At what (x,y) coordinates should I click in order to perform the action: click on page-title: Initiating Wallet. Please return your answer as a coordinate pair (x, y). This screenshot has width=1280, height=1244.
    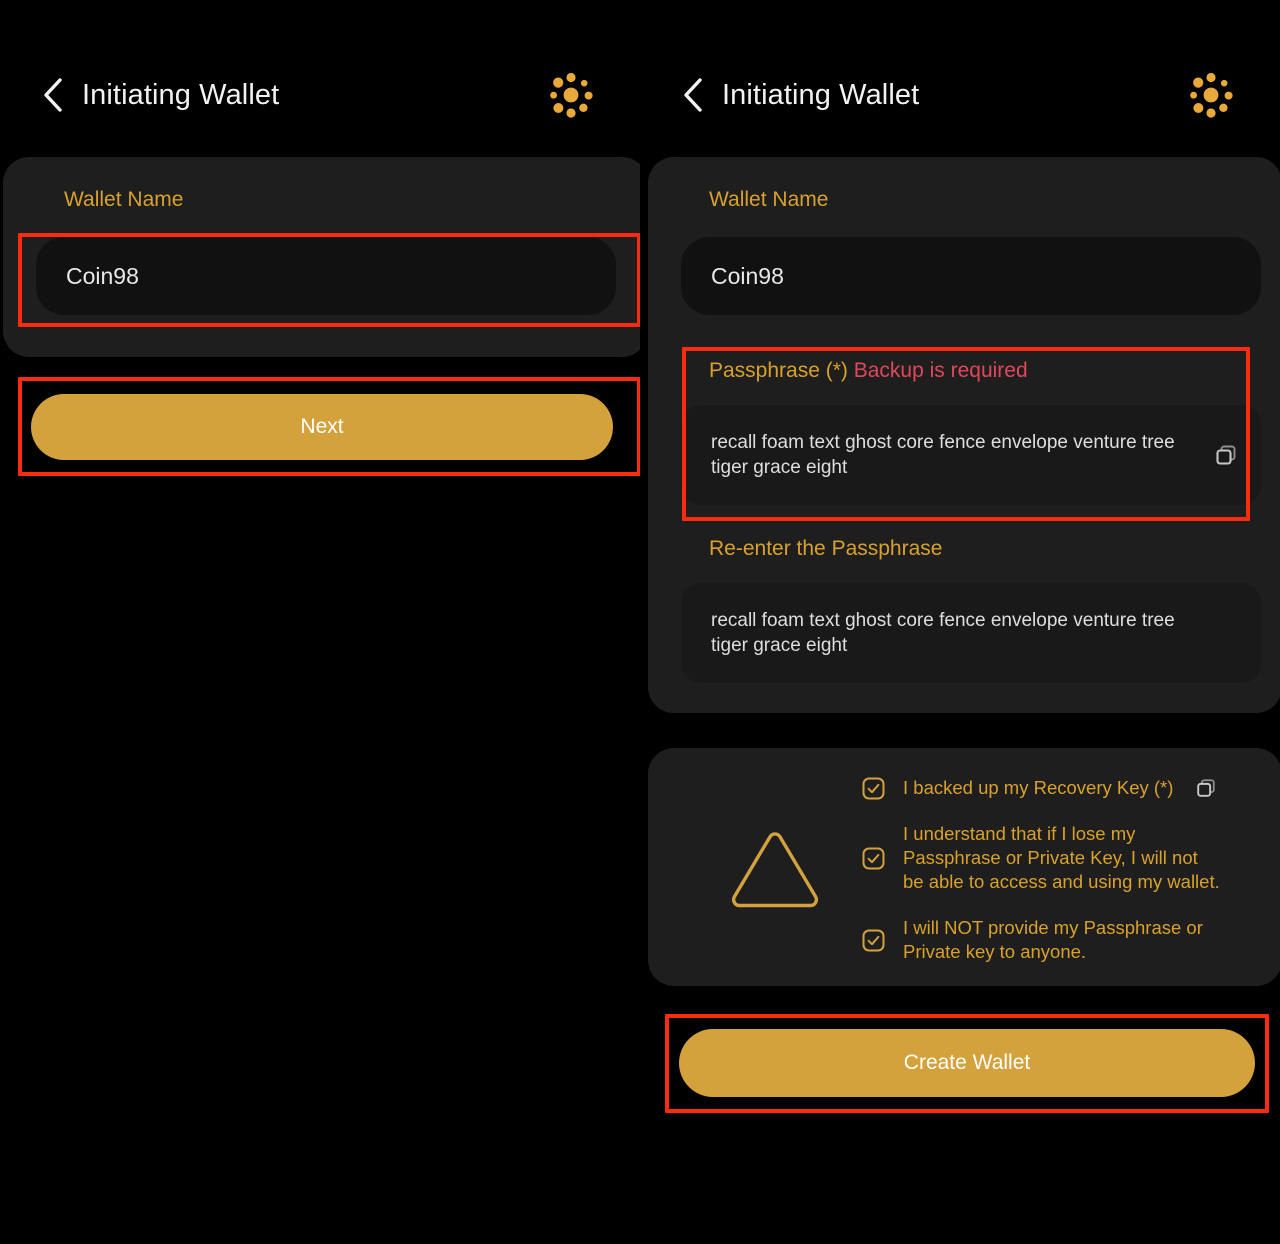
    Looking at the image, I should click on (181, 94).